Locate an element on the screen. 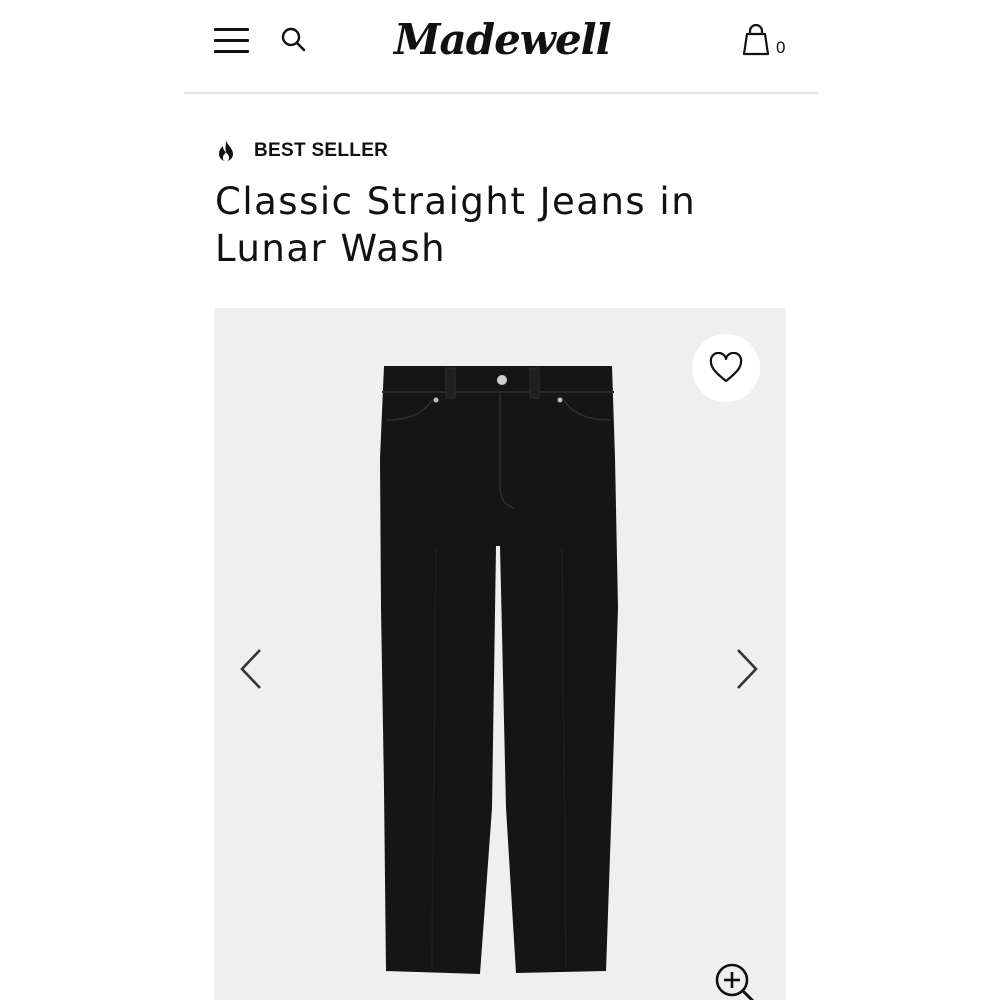 The image size is (1000, 1000). best-seller-badge: BEST SELLER is located at coordinates (302, 151).